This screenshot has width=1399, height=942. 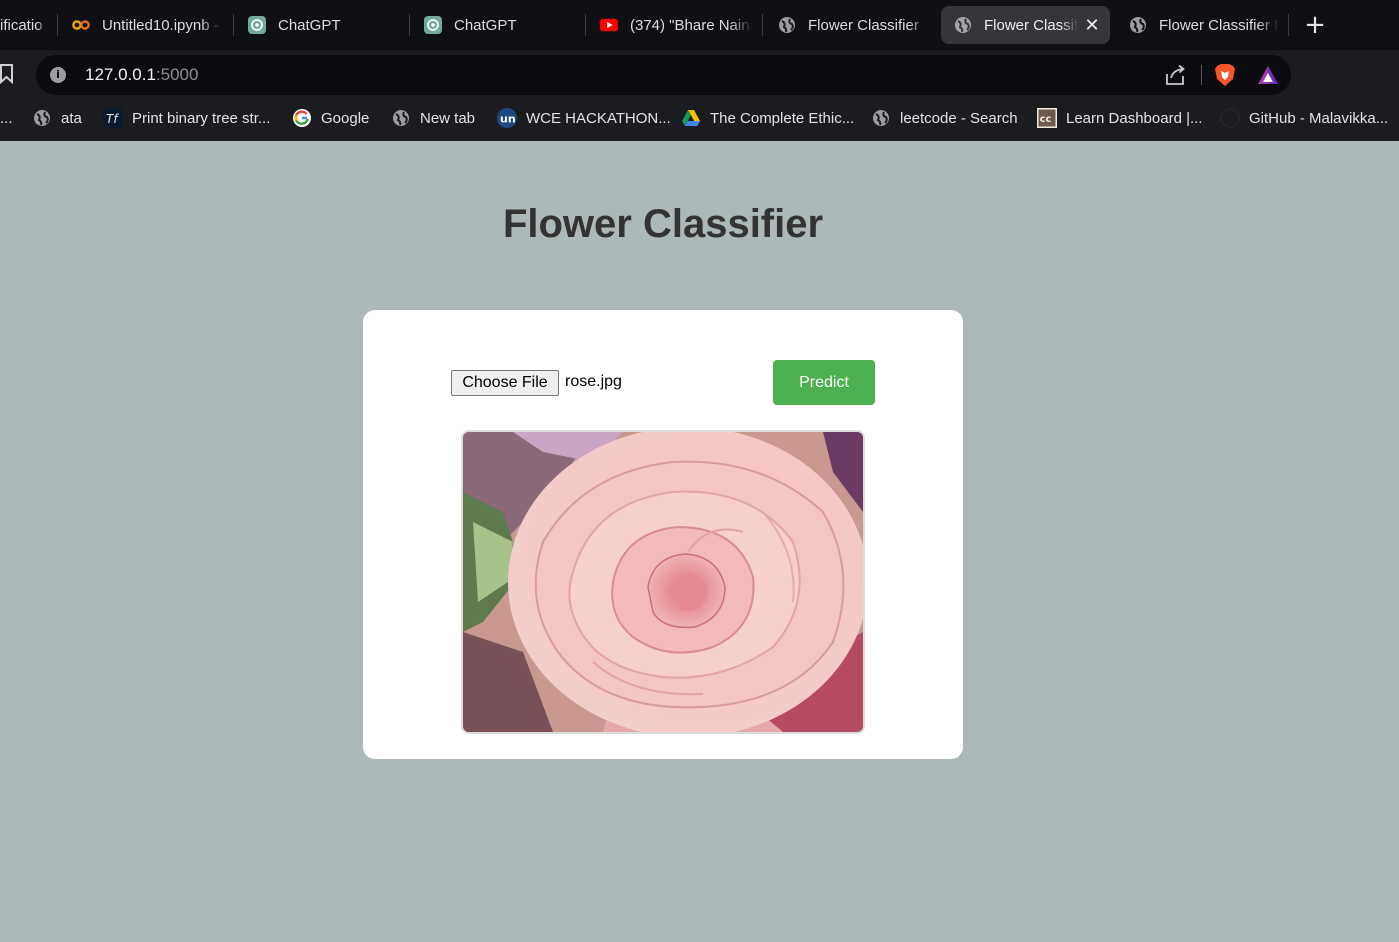 I want to click on brave-shields-icon, so click(x=1225, y=75).